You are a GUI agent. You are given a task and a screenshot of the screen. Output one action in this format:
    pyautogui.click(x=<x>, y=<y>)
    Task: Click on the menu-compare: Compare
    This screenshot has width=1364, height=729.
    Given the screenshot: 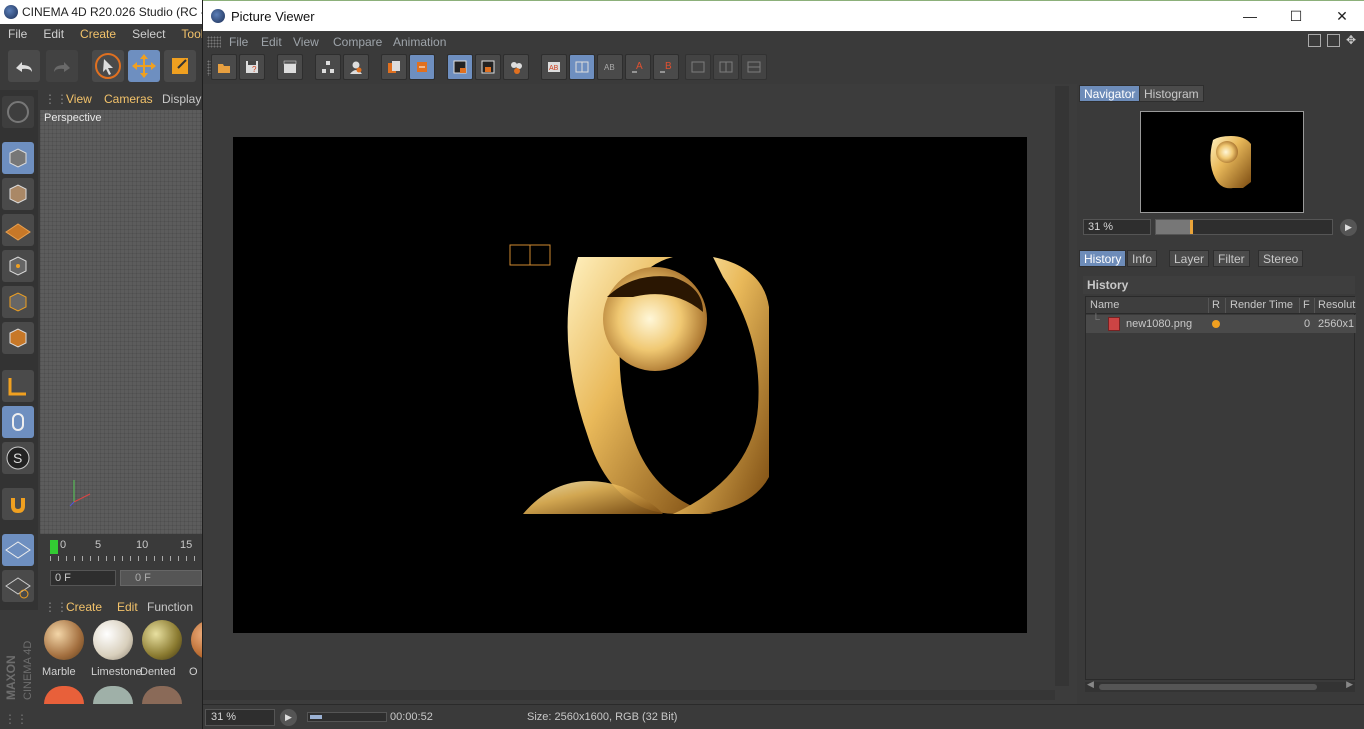 What is the action you would take?
    pyautogui.click(x=357, y=42)
    